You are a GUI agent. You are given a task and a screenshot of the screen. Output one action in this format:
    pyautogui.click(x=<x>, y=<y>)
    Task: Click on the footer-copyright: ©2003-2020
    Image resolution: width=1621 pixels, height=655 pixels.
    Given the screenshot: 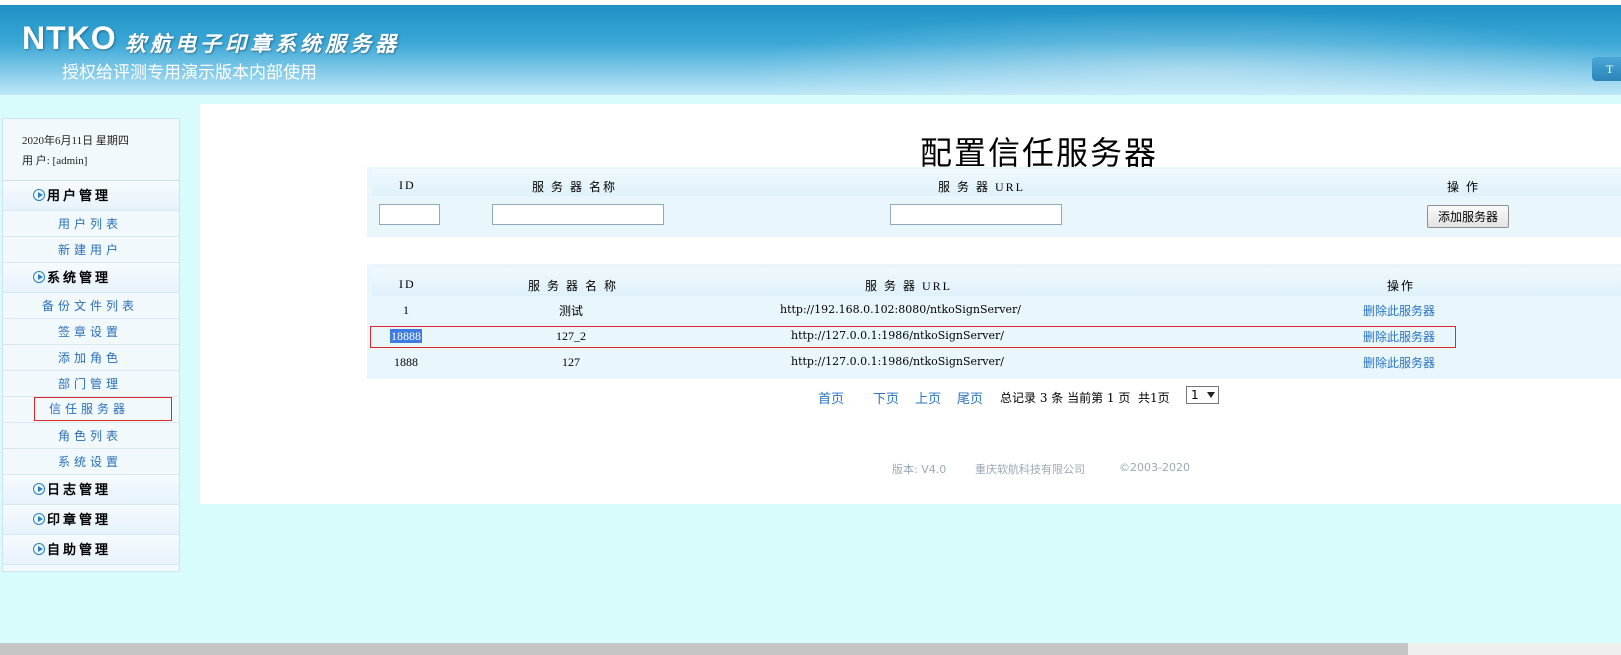 What is the action you would take?
    pyautogui.click(x=1154, y=467)
    